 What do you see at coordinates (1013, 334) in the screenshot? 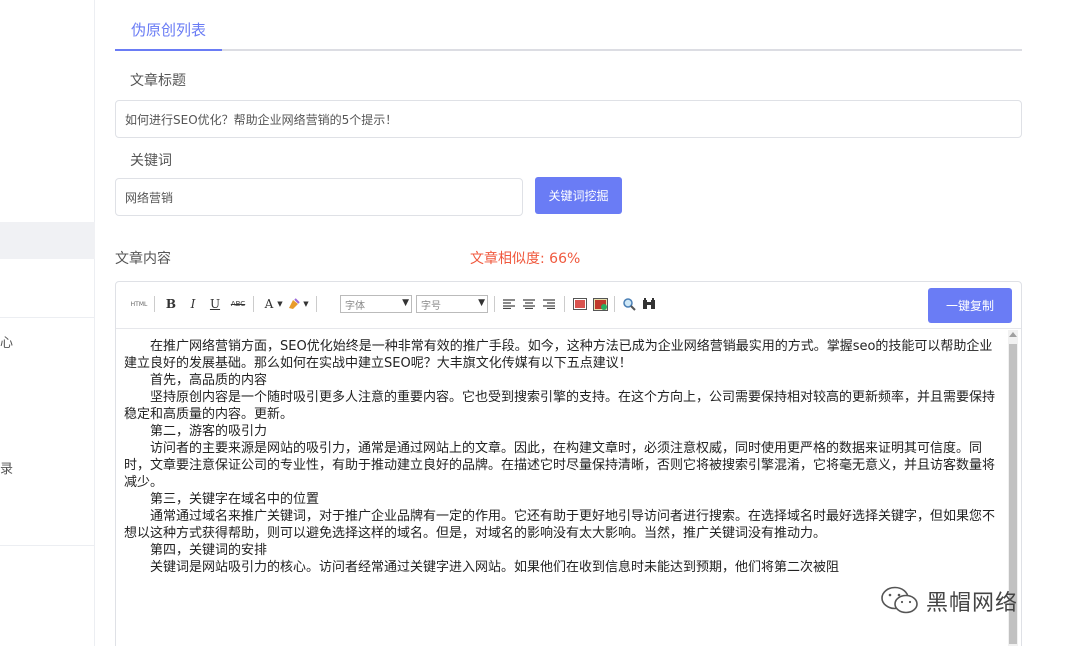
I see `scroll-up-icon` at bounding box center [1013, 334].